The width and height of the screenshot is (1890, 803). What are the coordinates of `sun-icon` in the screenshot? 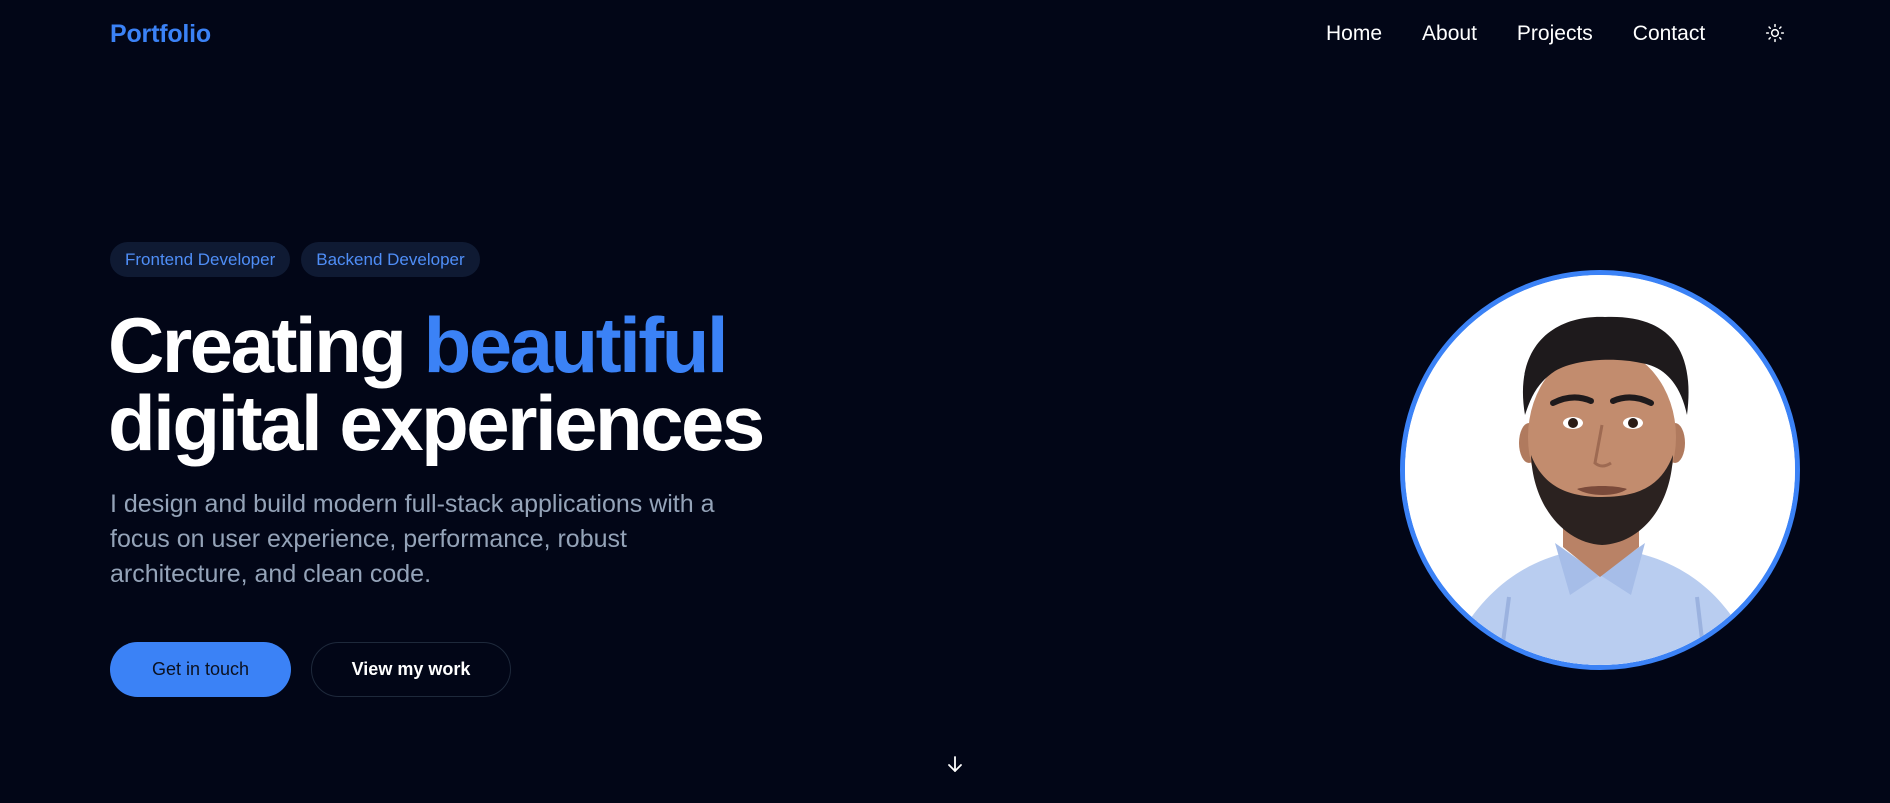 It's located at (1775, 34).